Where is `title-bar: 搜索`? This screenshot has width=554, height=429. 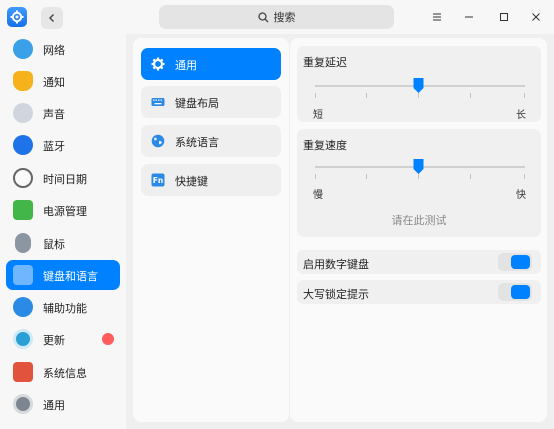
title-bar: 搜索 is located at coordinates (277, 17).